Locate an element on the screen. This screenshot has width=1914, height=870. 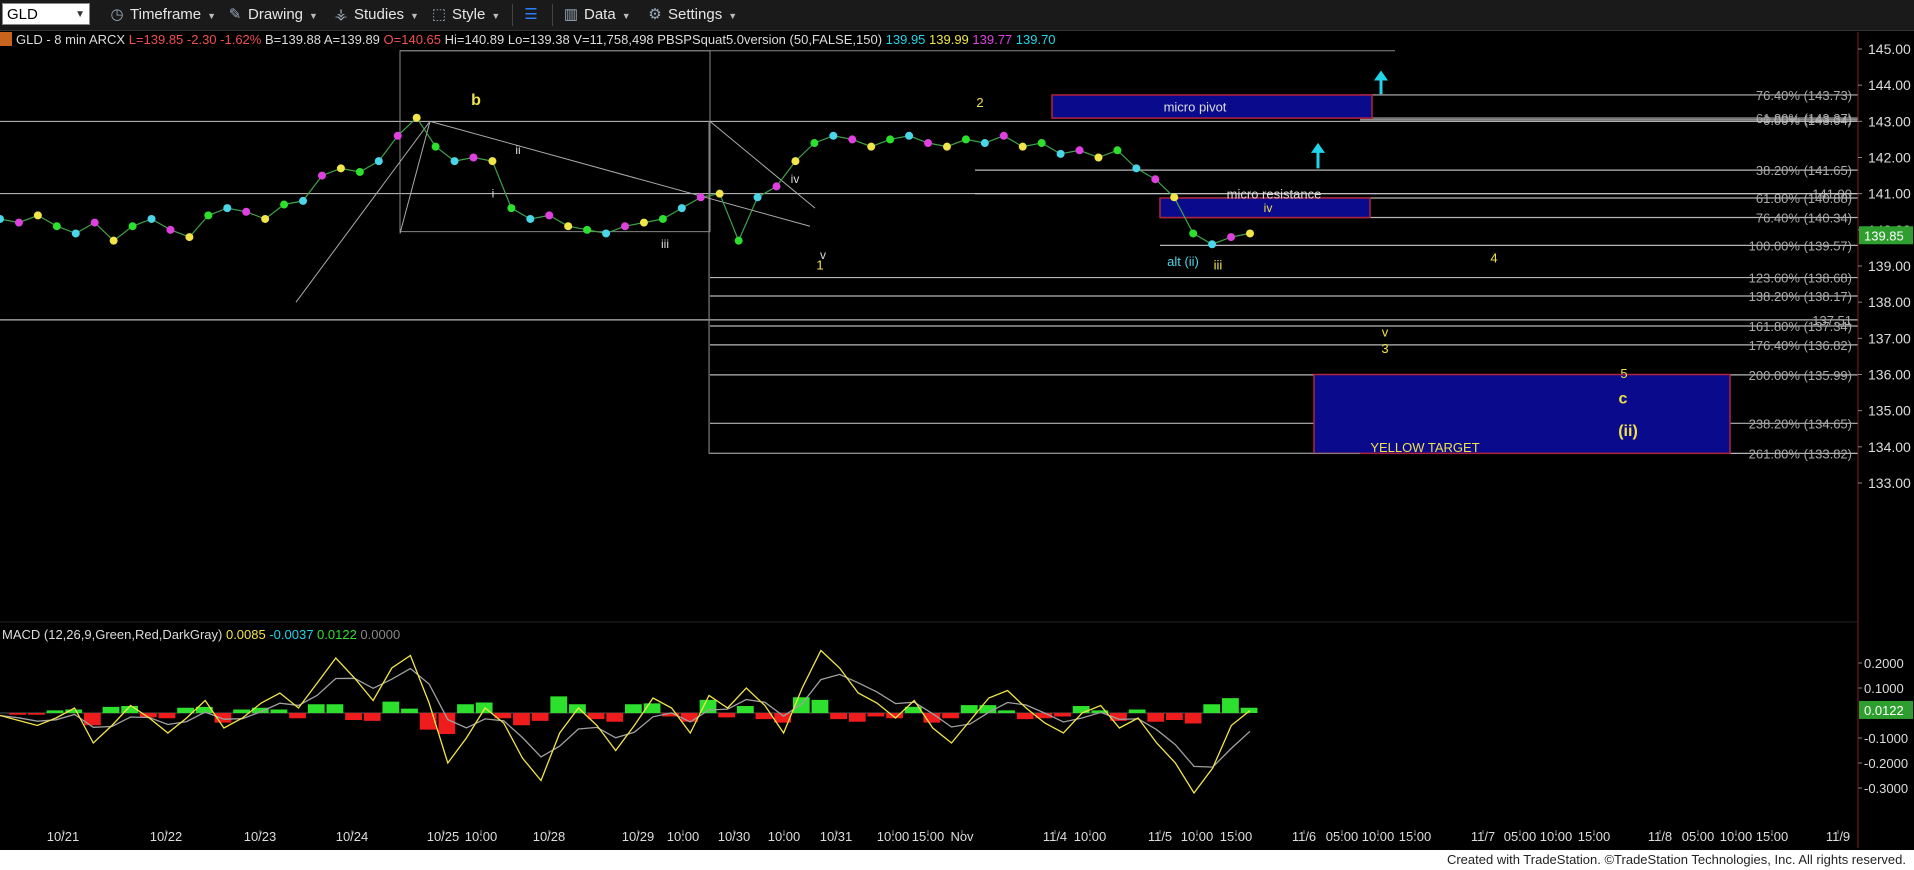
fib-label: 238.20% (134.65) is located at coordinates (1800, 423).